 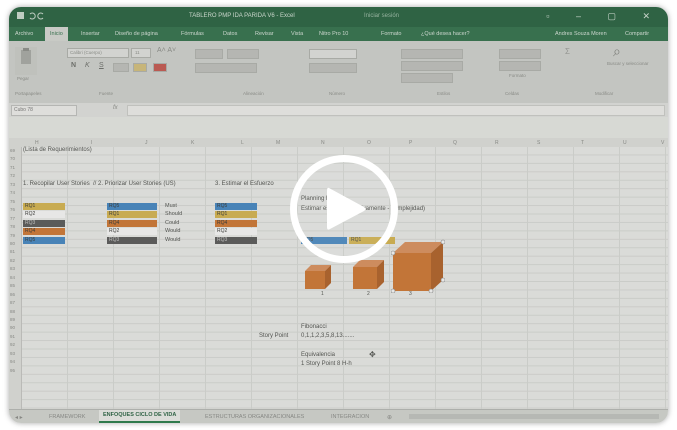 I want to click on tab-formato: Formato, so click(x=391, y=34).